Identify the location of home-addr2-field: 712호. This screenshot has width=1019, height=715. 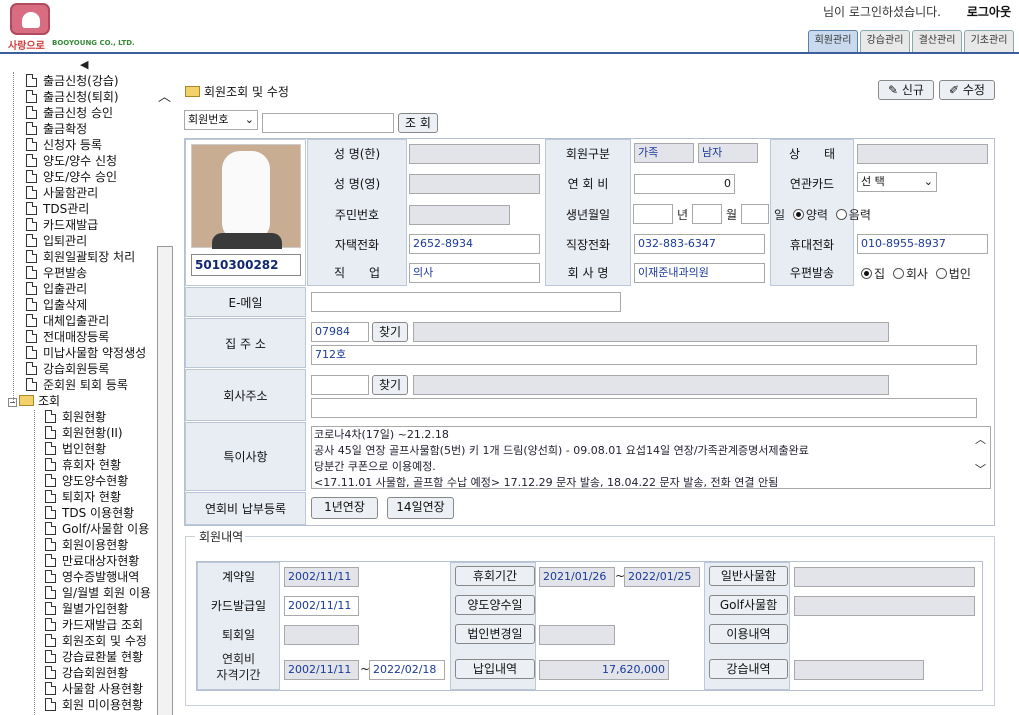
(644, 355).